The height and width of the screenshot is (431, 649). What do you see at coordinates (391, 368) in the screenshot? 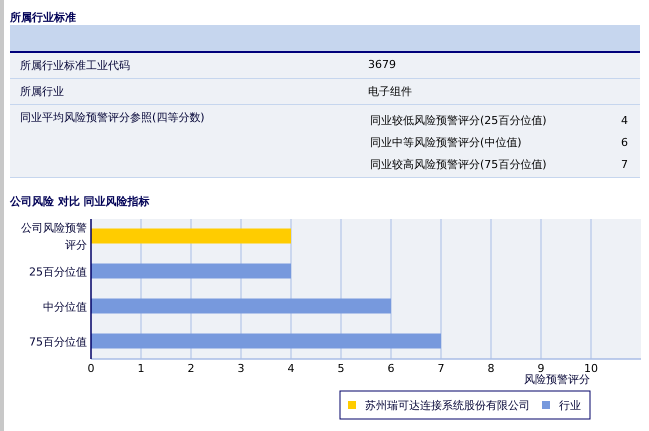
I see `tick-label: 6` at bounding box center [391, 368].